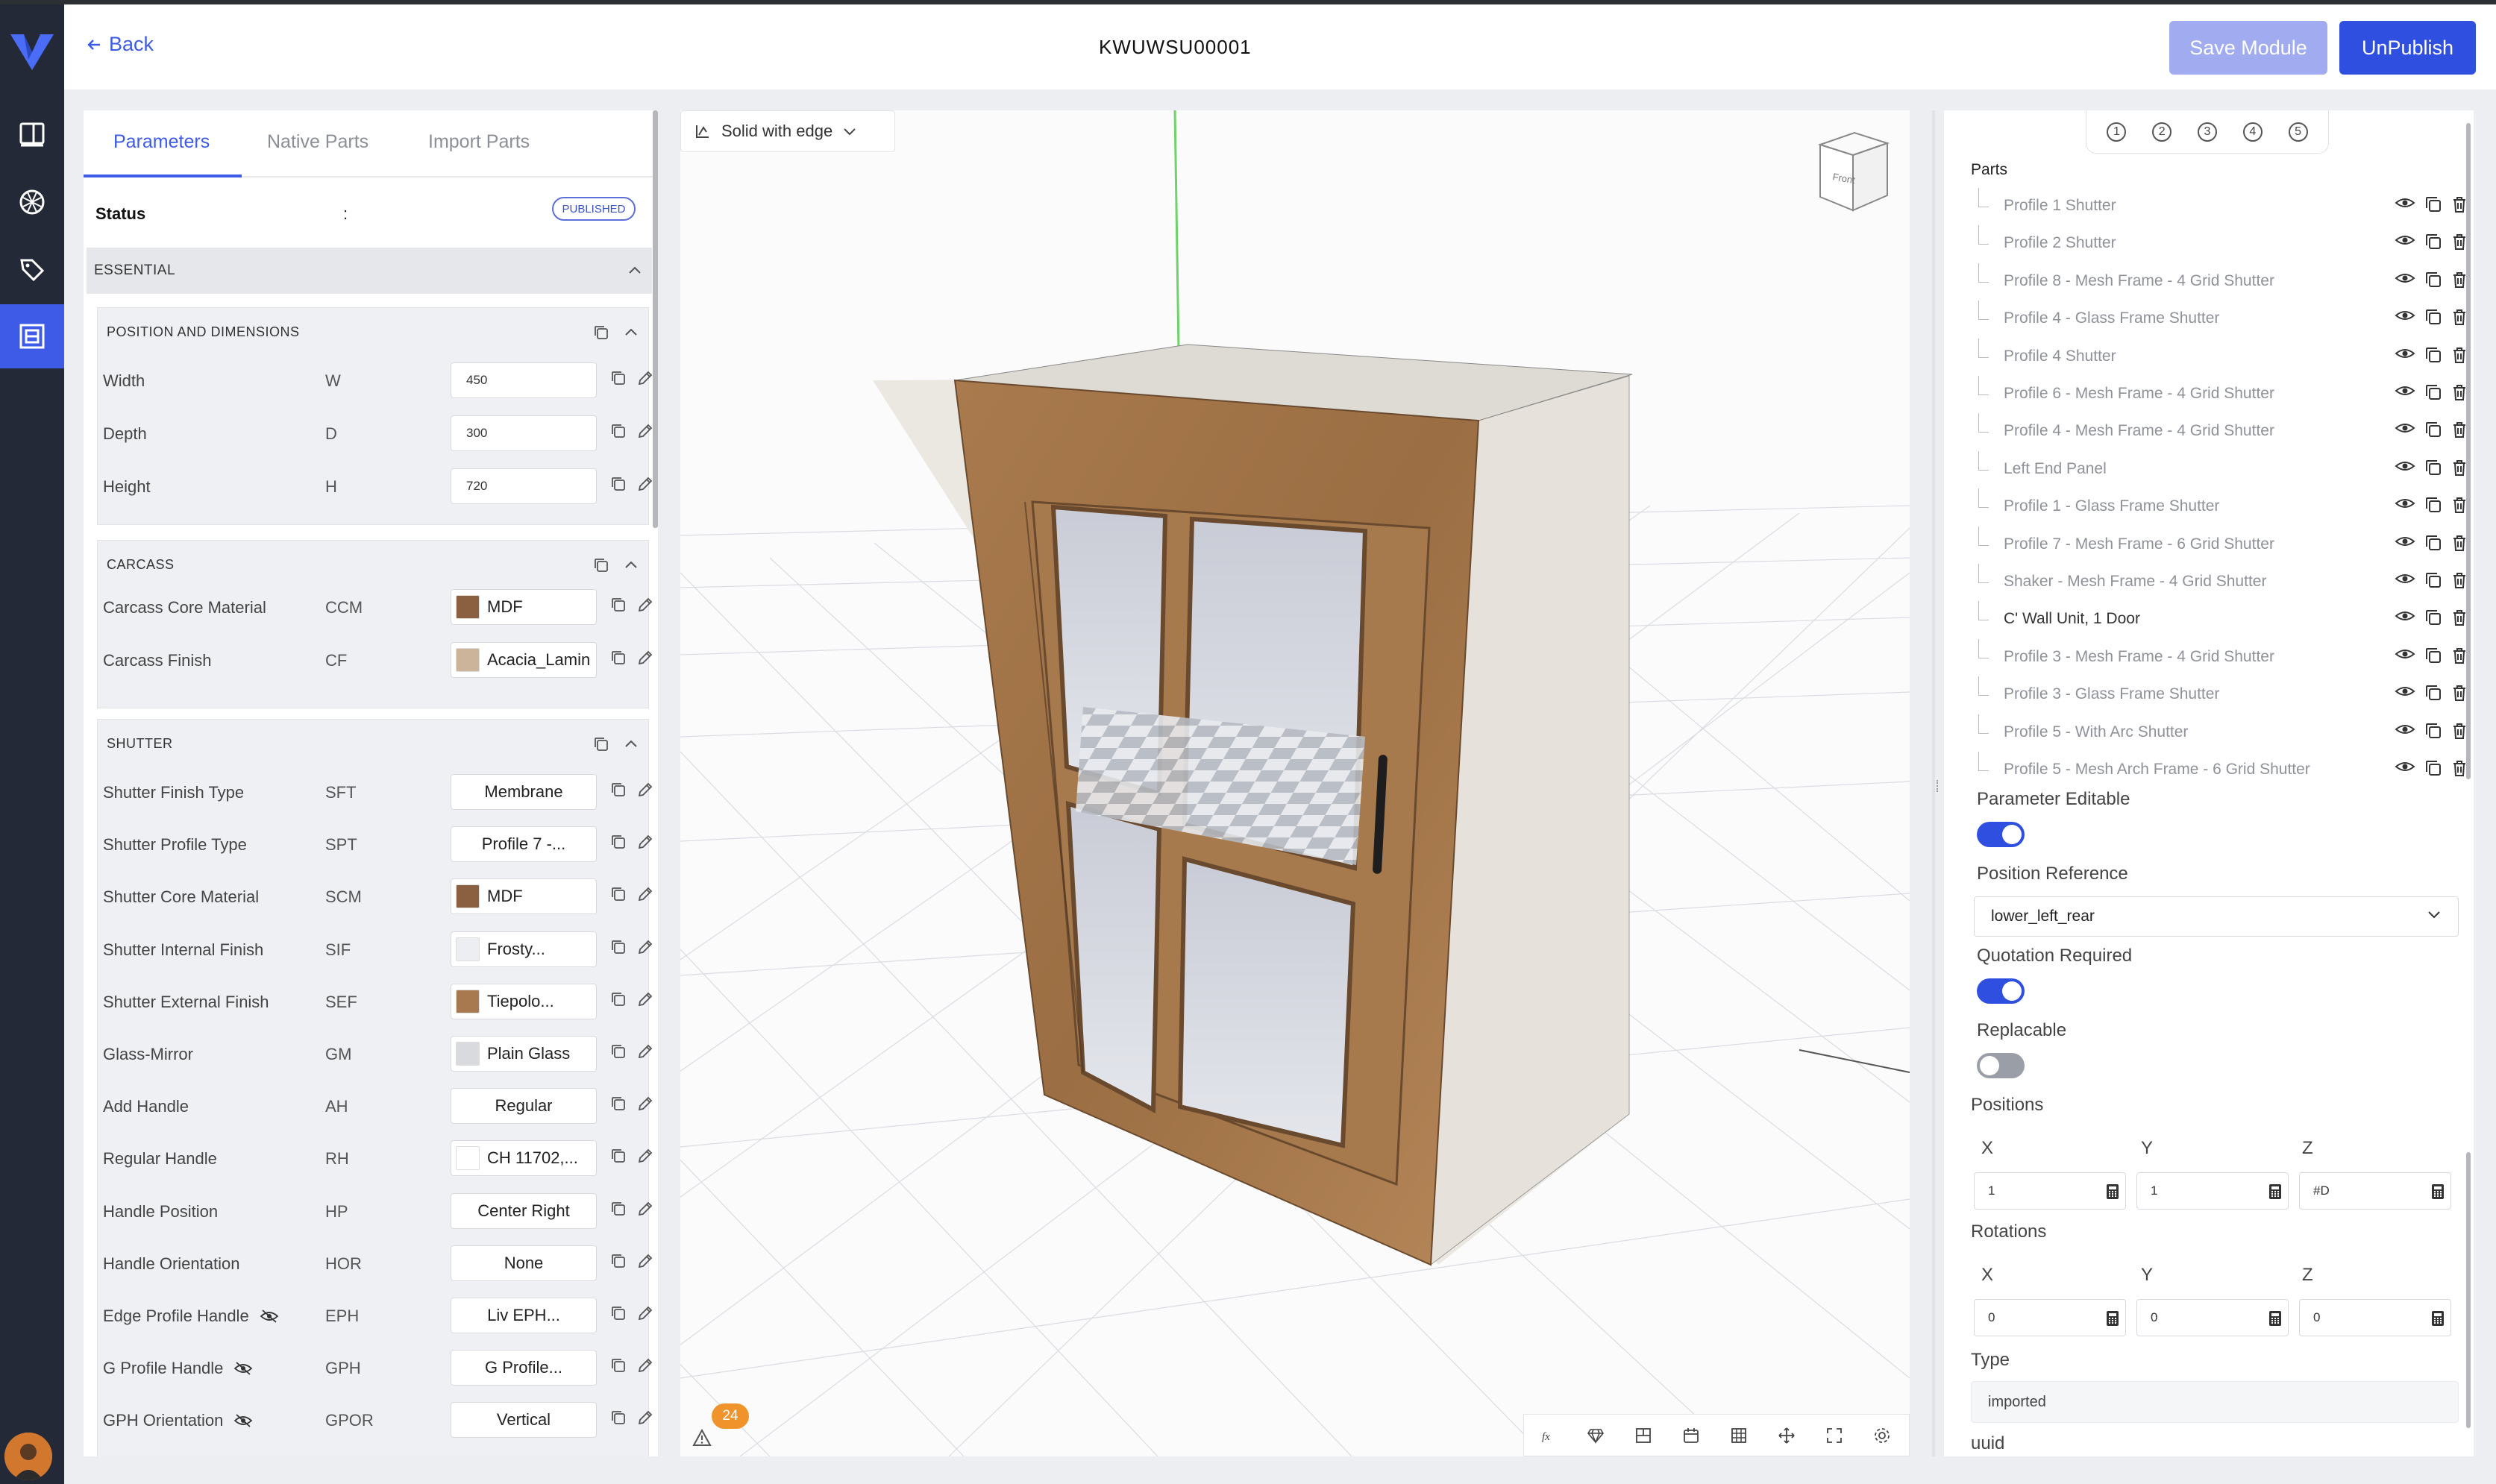 This screenshot has width=2496, height=1484. What do you see at coordinates (2117, 132) in the screenshot?
I see `step-1: 1` at bounding box center [2117, 132].